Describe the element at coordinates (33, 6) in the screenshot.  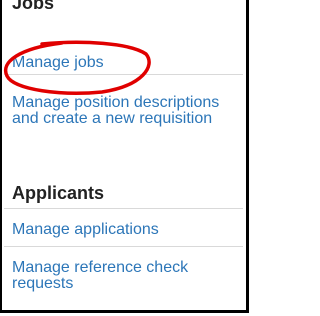
I see `jobs-heading: Jobs` at that location.